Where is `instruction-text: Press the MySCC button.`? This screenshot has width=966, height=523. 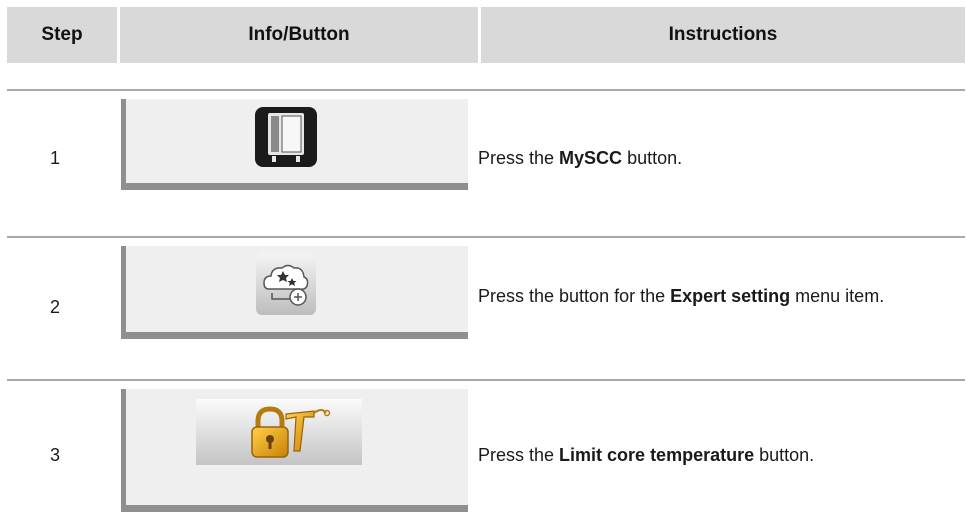 instruction-text: Press the MySCC button. is located at coordinates (580, 158).